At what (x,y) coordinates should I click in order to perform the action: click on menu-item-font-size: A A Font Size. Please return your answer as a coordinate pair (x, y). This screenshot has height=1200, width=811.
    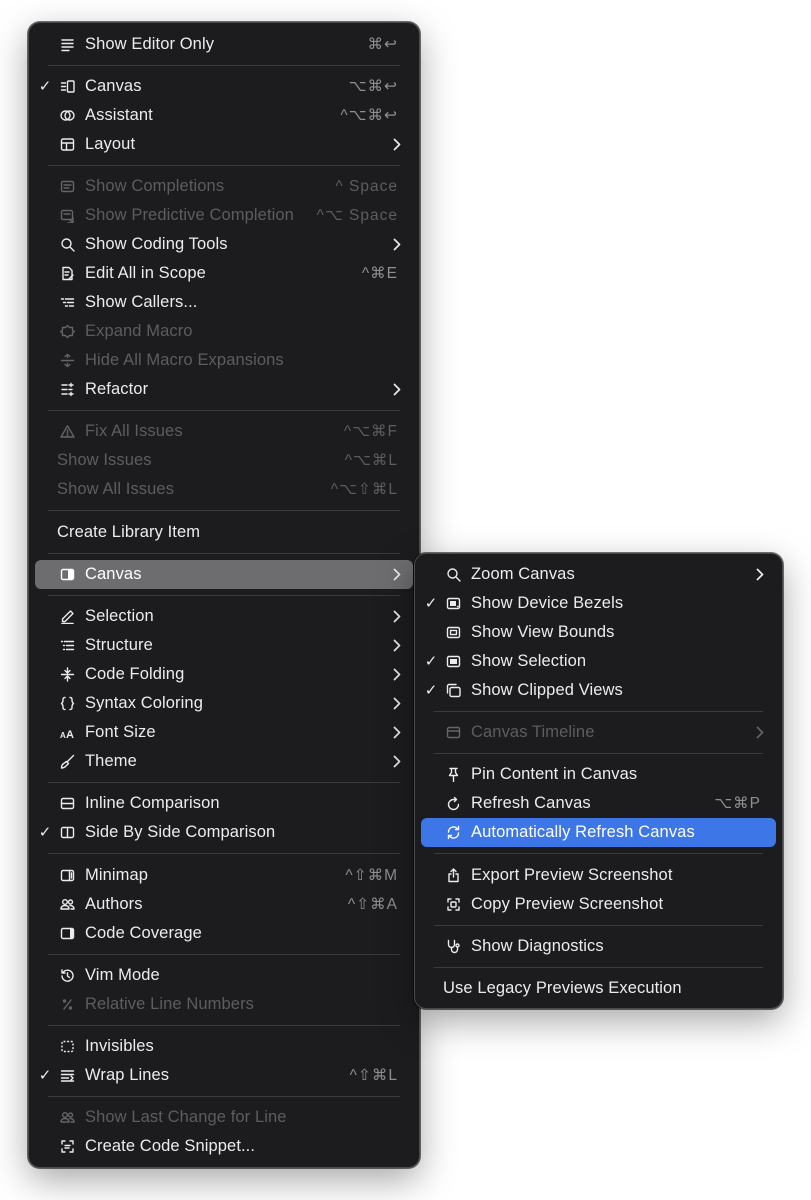
    Looking at the image, I should click on (224, 732).